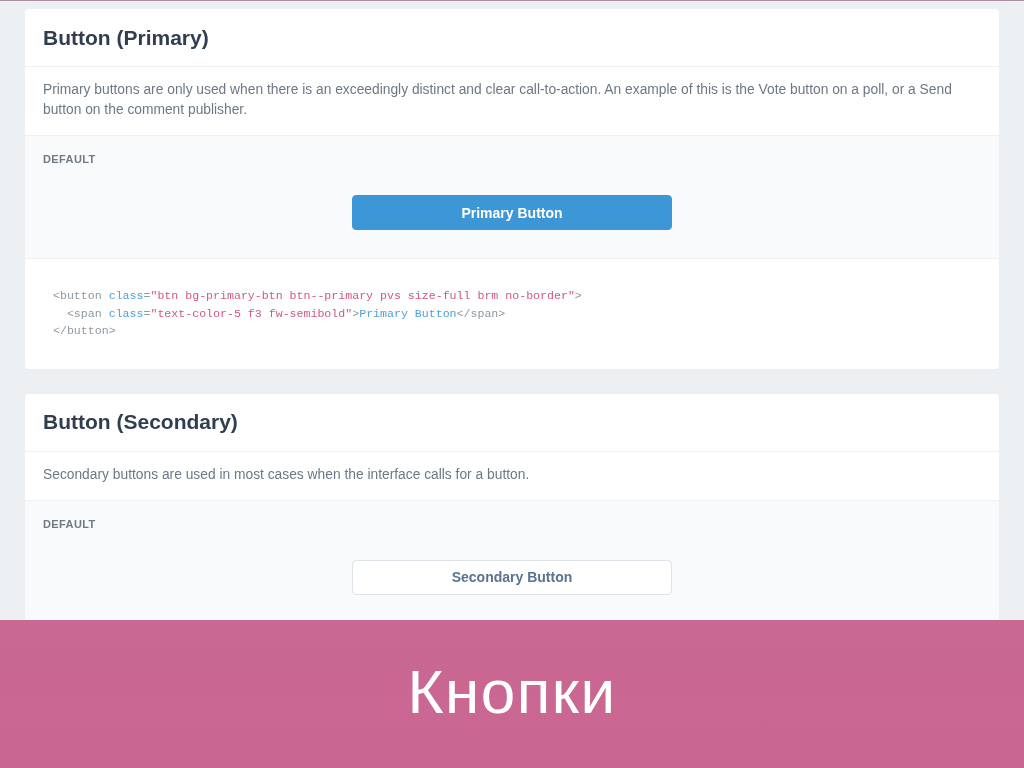 Image resolution: width=1024 pixels, height=768 pixels. Describe the element at coordinates (512, 212) in the screenshot. I see `primary-button: Primary Button` at that location.